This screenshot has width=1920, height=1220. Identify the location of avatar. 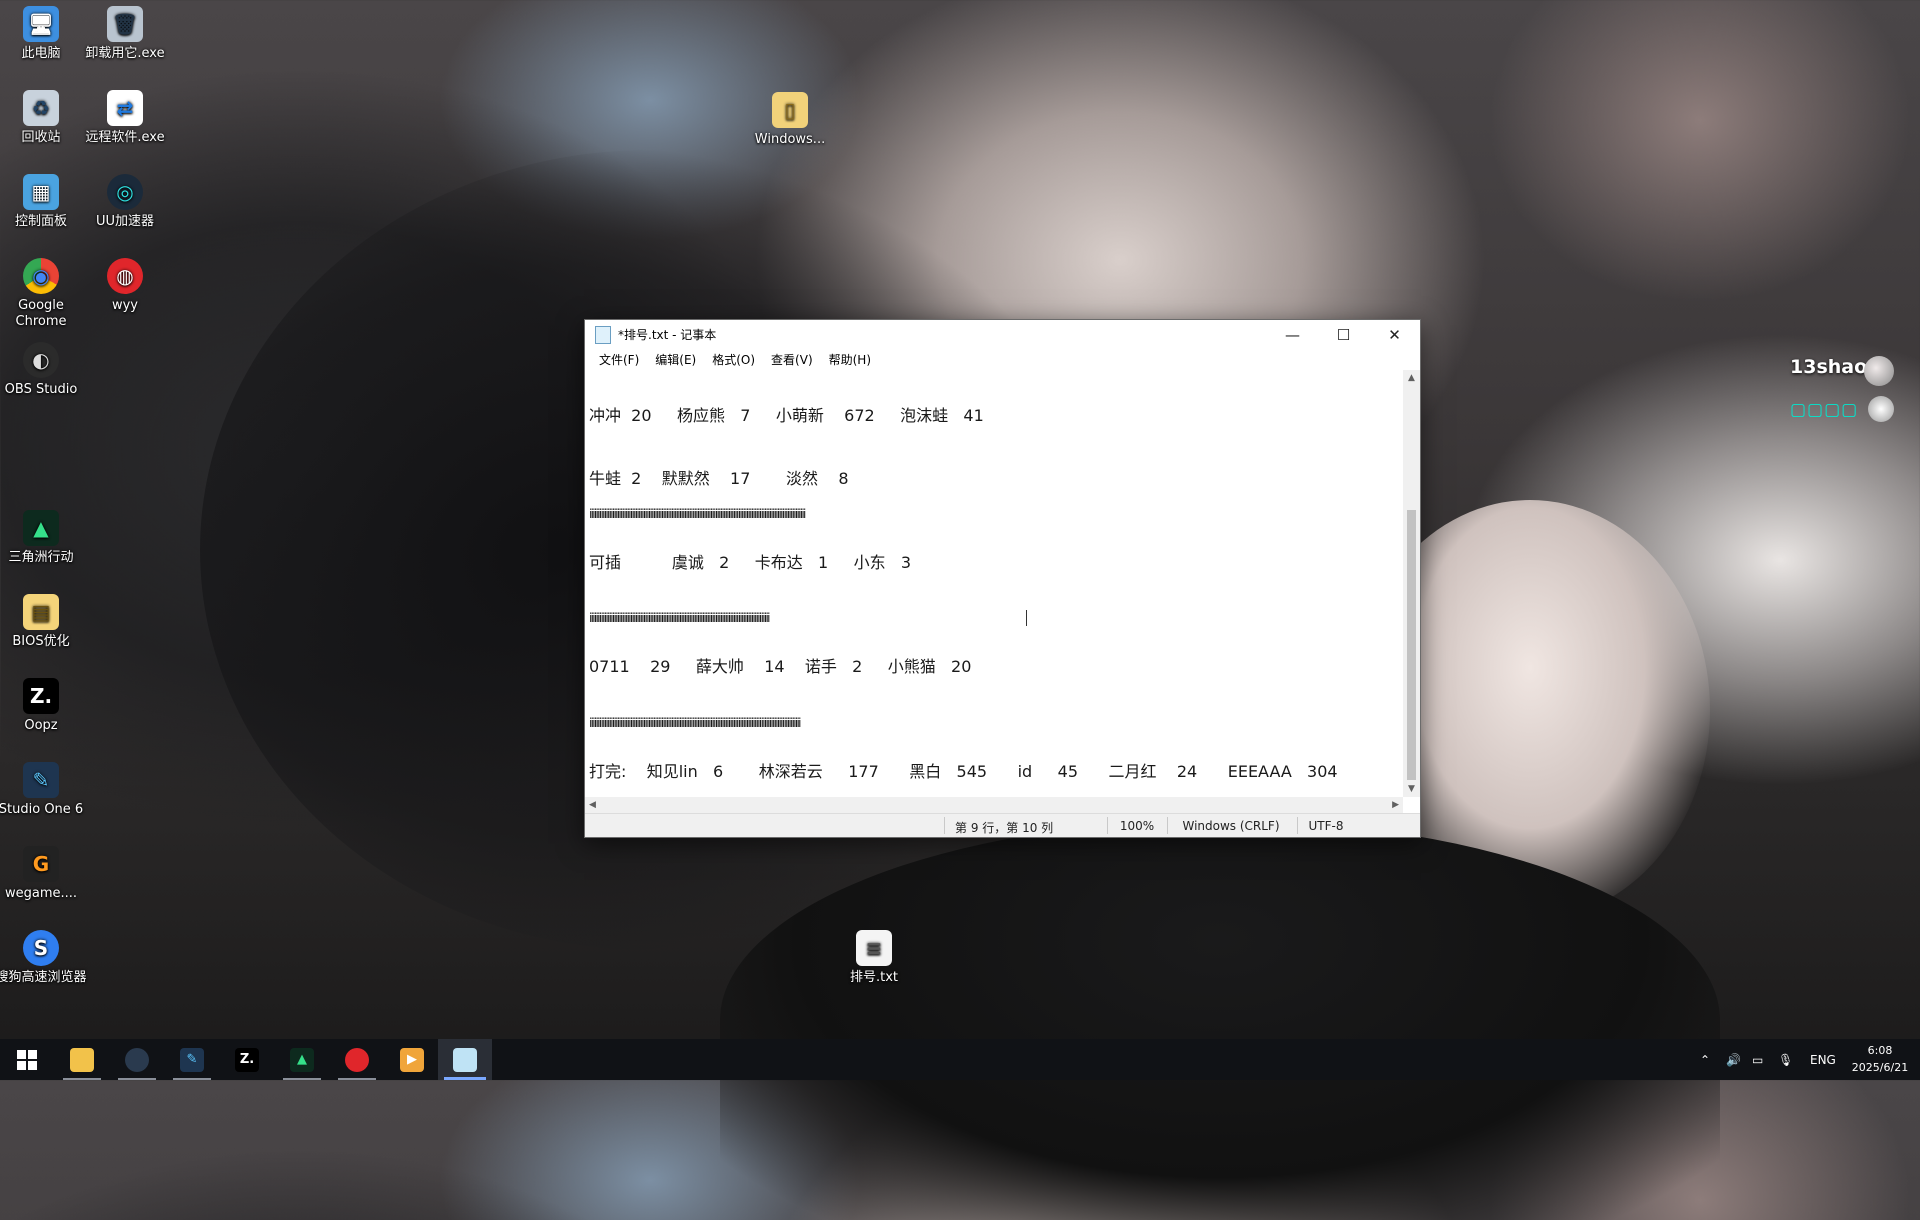
(1879, 371).